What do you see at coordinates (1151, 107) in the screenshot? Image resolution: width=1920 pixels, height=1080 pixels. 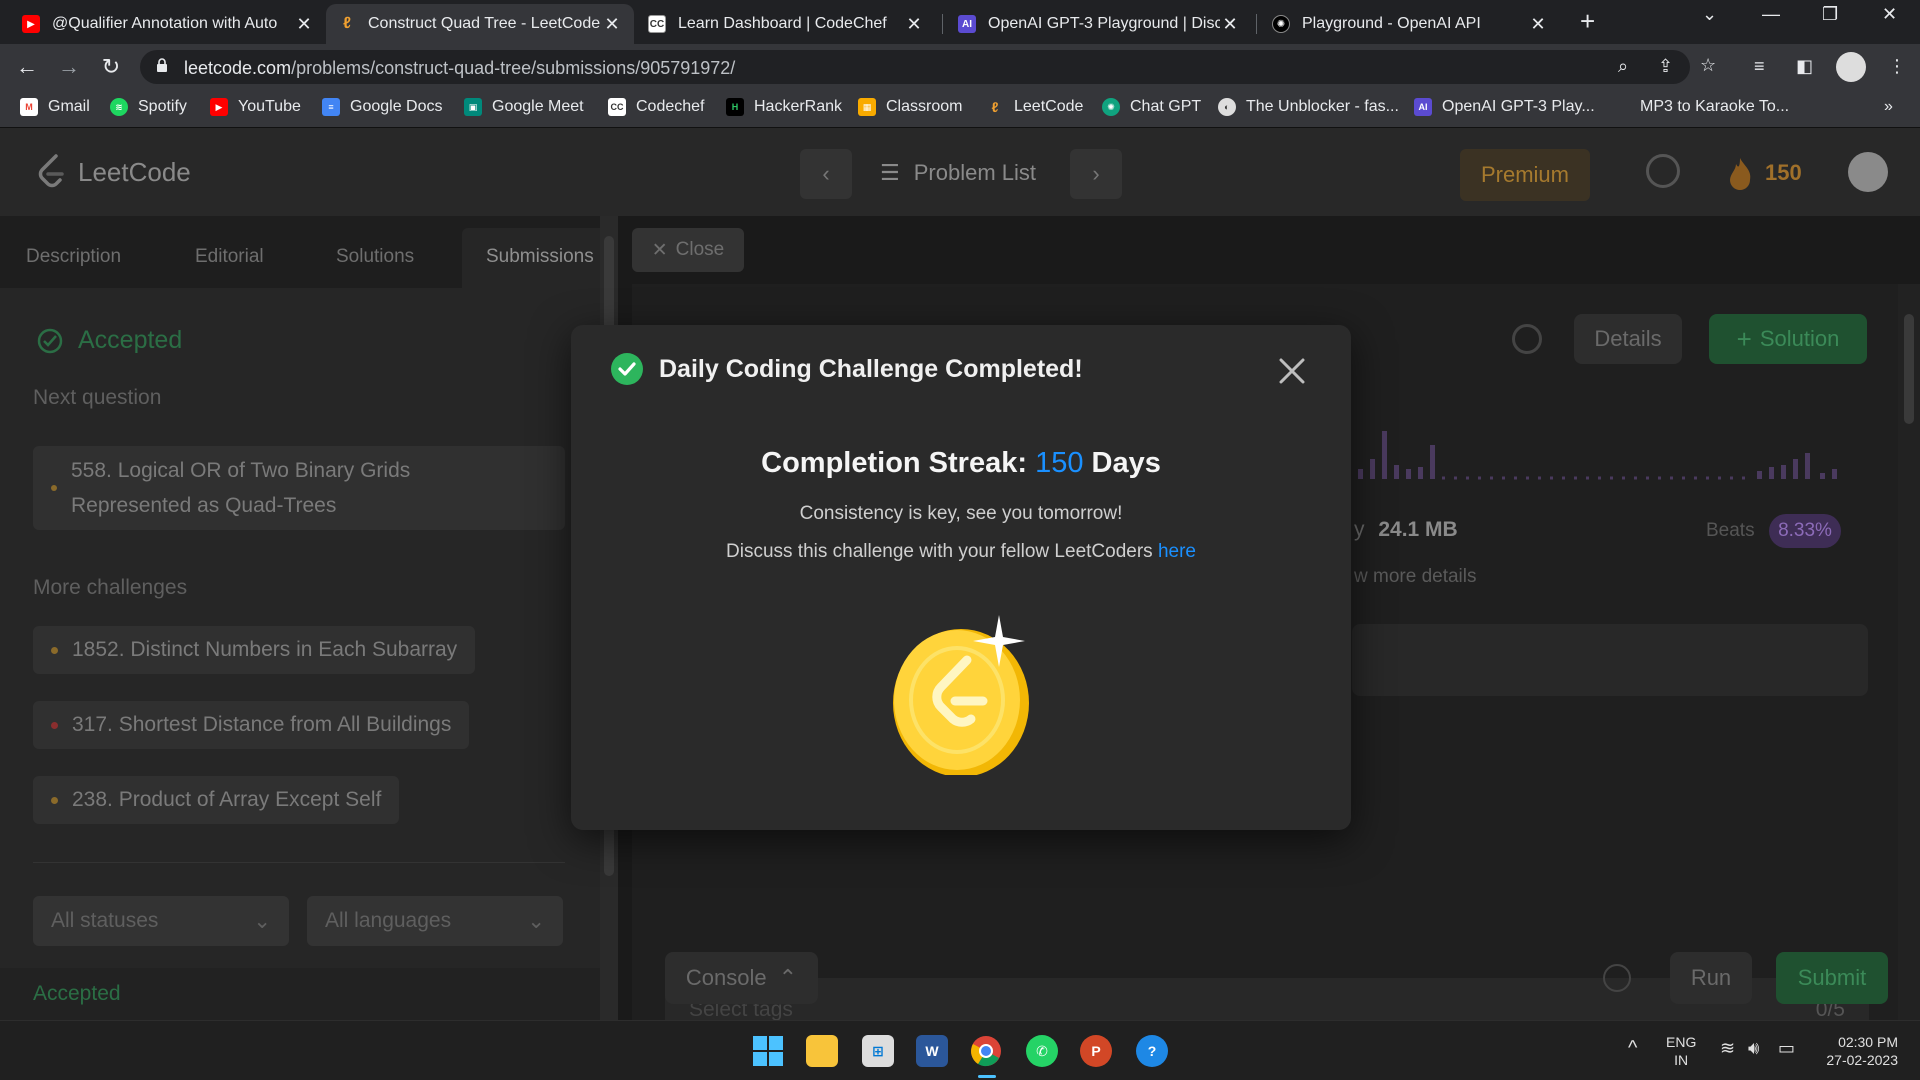 I see `bookmark-chatgpt: ✺ Chat GPT` at bounding box center [1151, 107].